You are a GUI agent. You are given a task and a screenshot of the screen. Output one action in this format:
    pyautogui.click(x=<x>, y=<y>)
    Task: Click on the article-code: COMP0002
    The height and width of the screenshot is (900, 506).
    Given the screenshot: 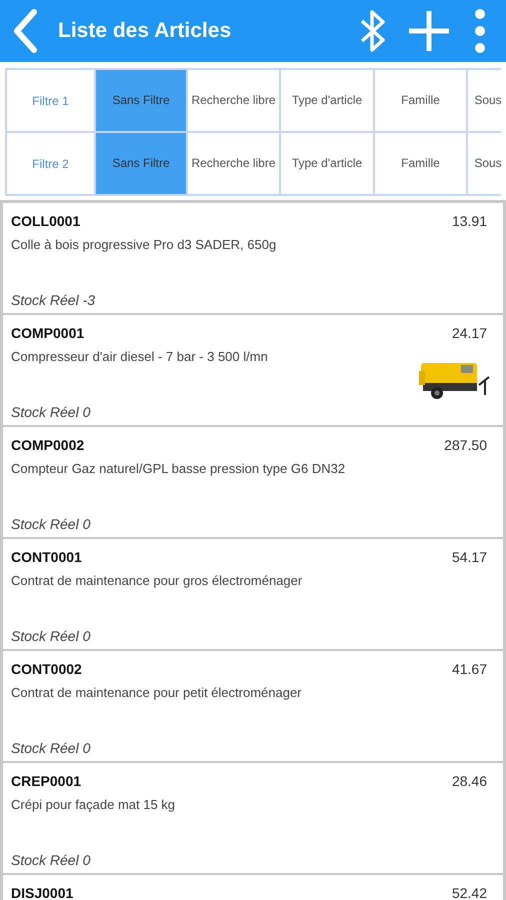 What is the action you would take?
    pyautogui.click(x=47, y=445)
    